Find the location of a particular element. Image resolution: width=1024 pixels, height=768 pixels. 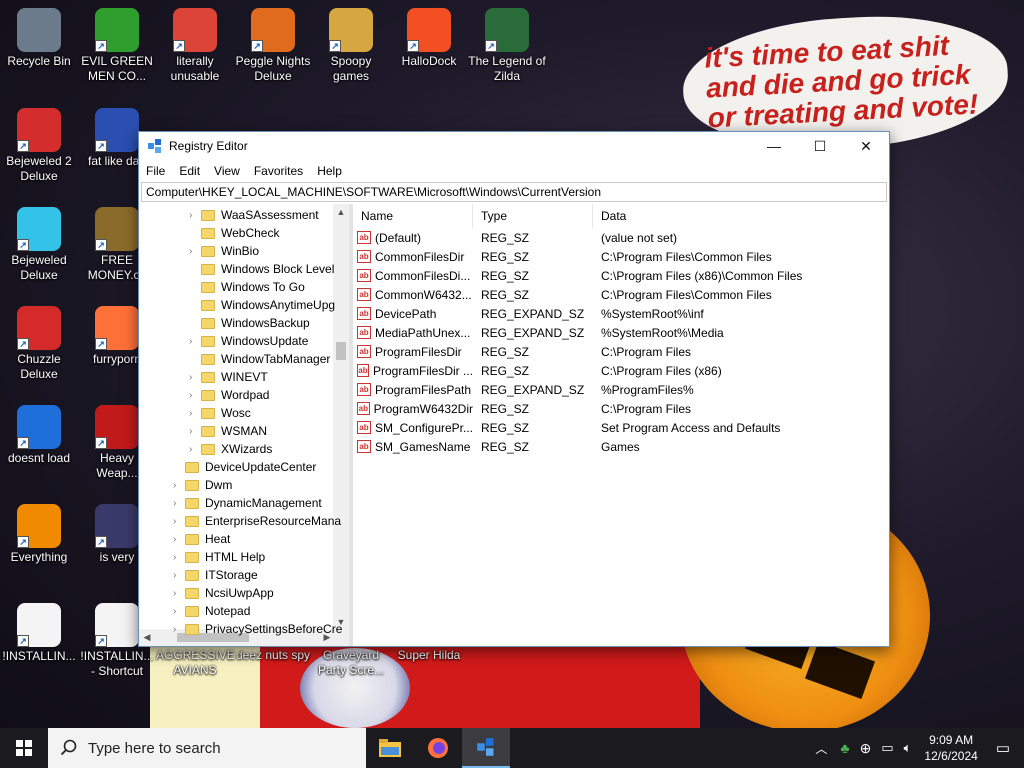

tree-item: › Notepad is located at coordinates (211, 611).